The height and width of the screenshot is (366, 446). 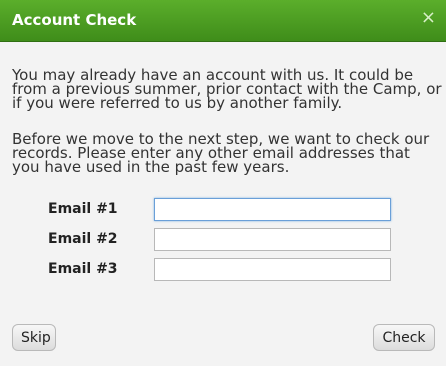 What do you see at coordinates (83, 269) in the screenshot?
I see `email-3-label: Email #3` at bounding box center [83, 269].